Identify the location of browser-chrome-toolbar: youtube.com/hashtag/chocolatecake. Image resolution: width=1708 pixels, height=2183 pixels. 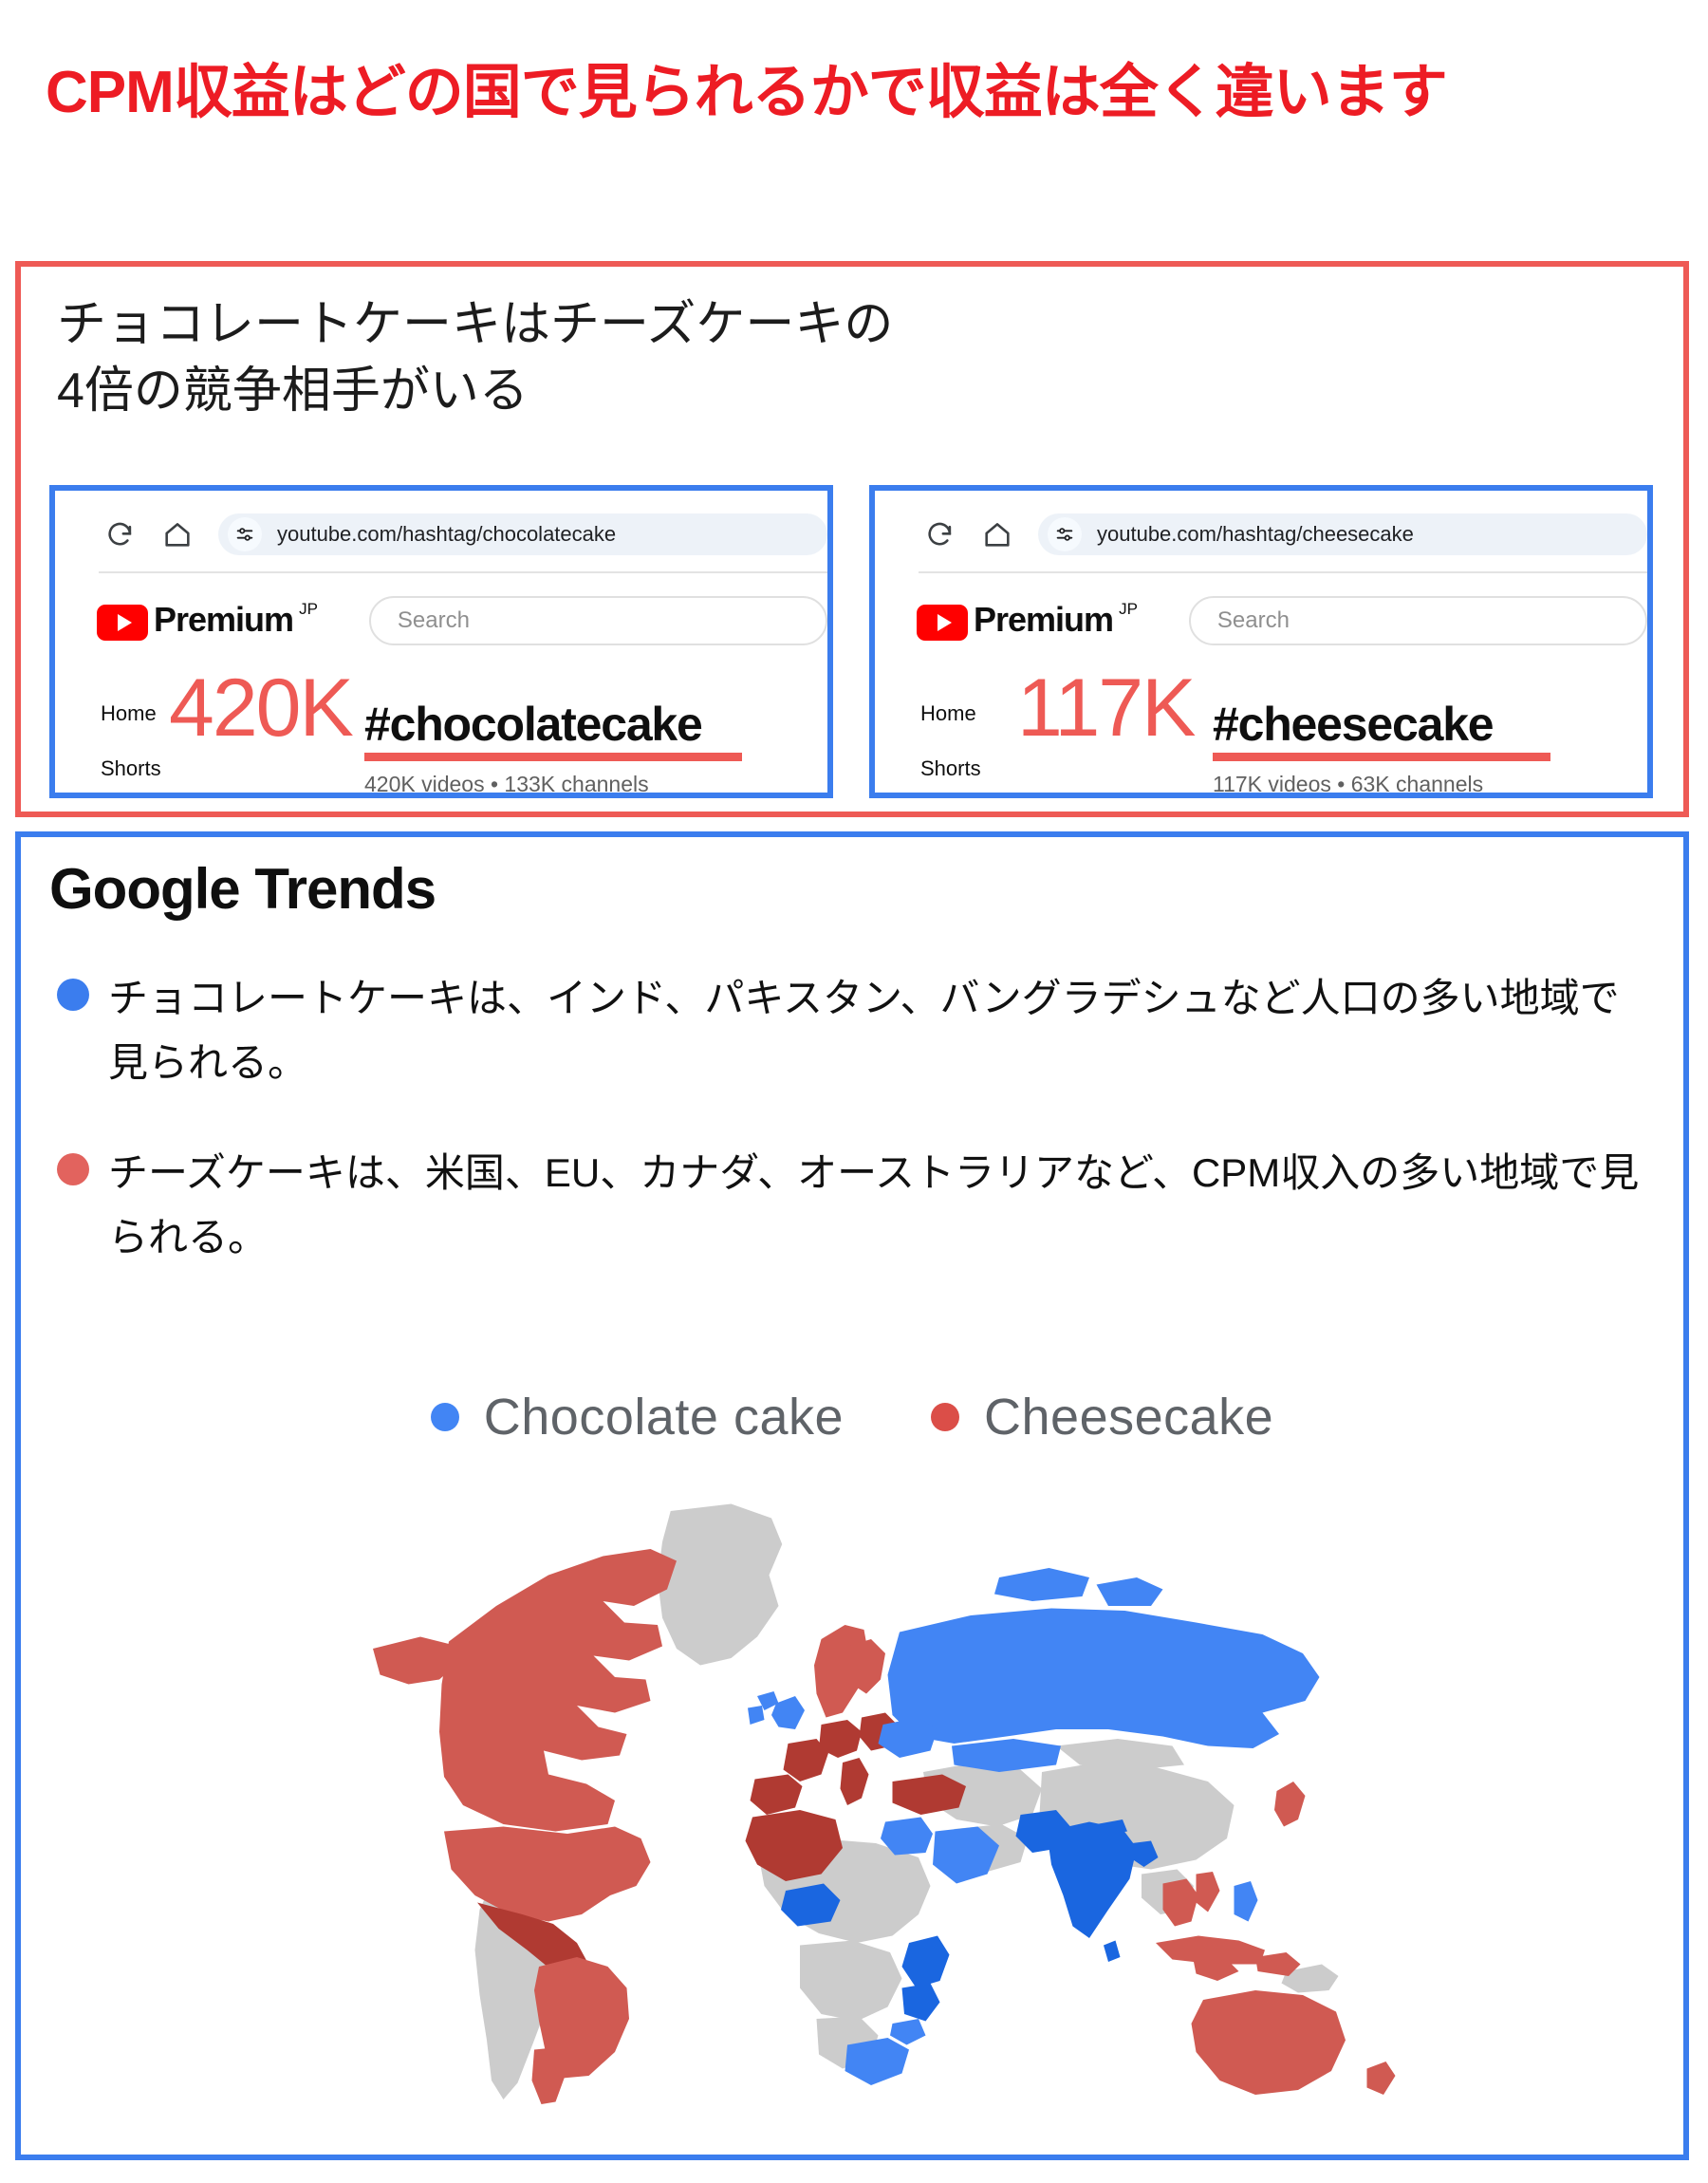
(441, 534).